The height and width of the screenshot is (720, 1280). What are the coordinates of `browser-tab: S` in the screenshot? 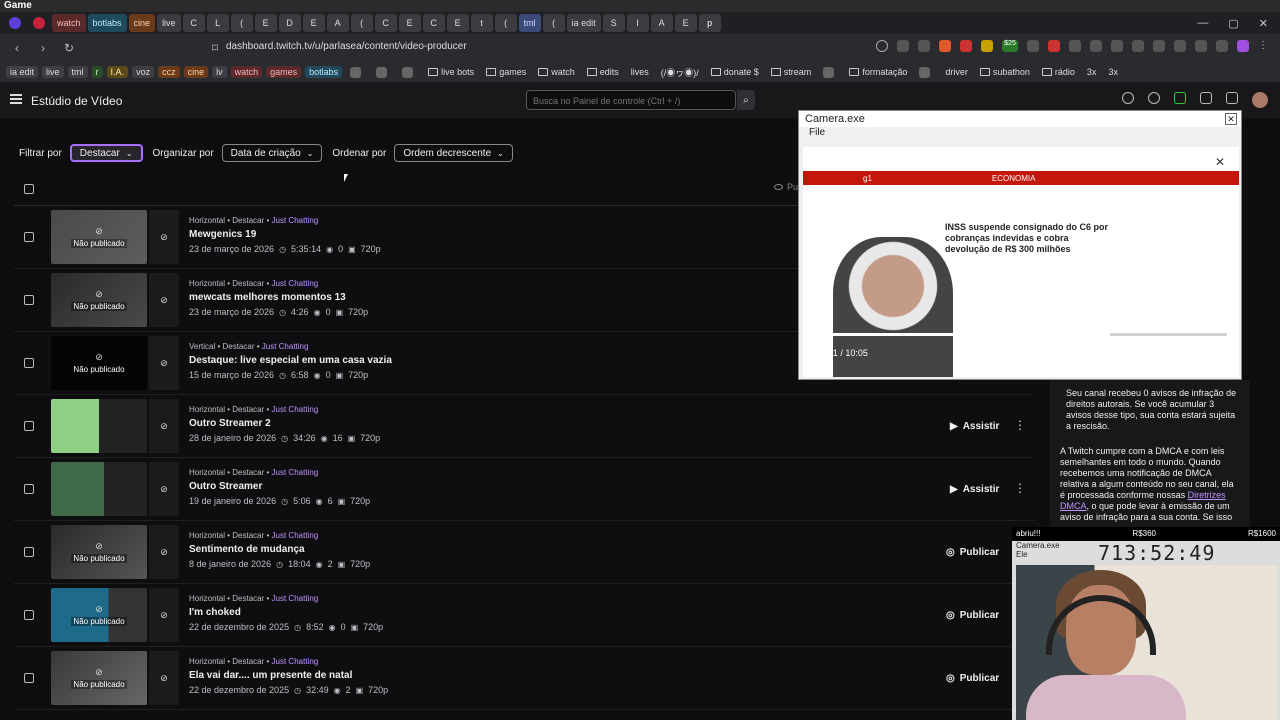 It's located at (613, 23).